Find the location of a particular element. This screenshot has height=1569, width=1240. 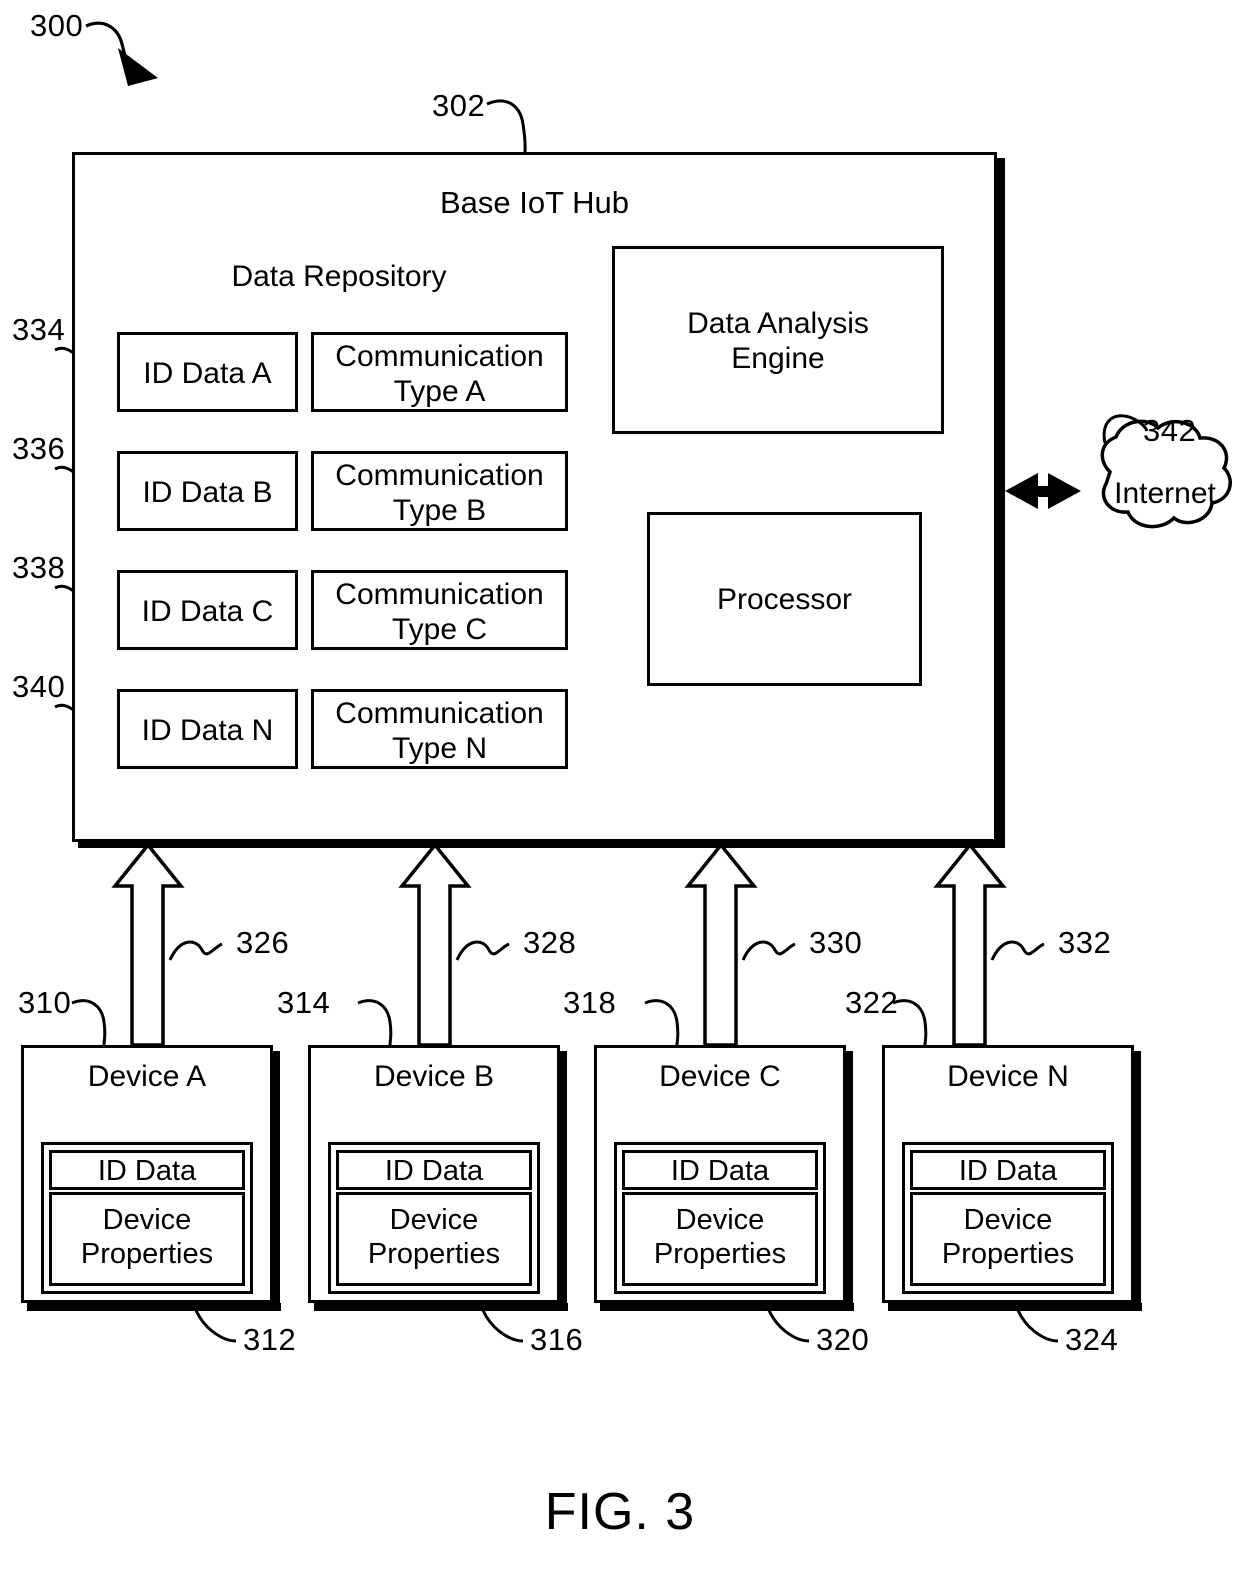

device-b-properties-box: Device Properties is located at coordinates (434, 1239).